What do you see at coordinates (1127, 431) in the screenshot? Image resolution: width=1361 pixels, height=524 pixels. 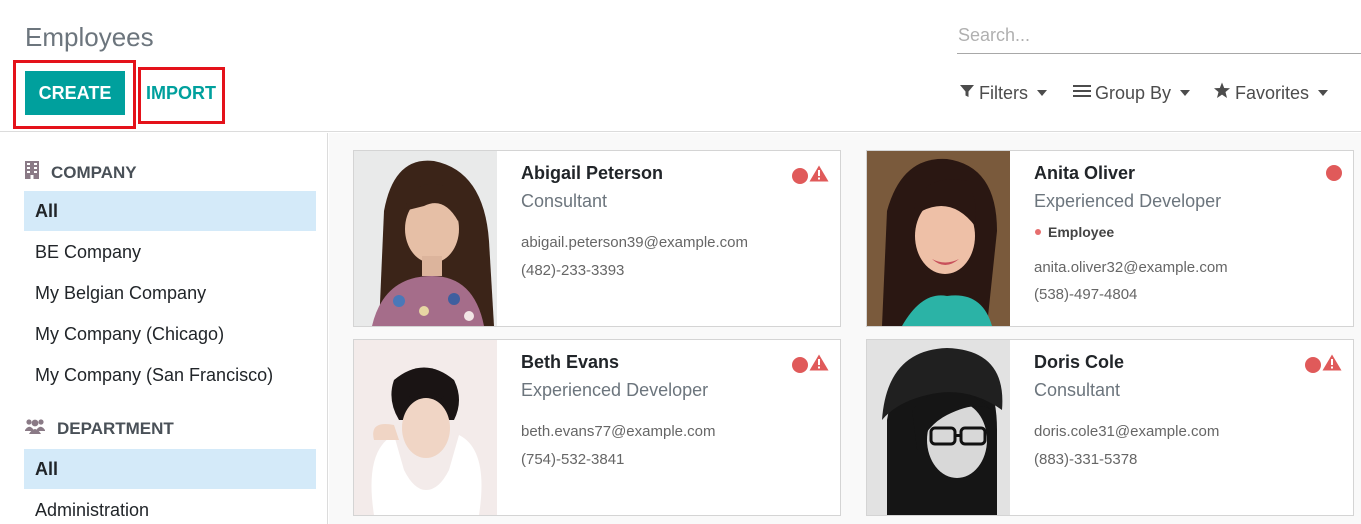 I see `employee-email: doris.cole31@example.com` at bounding box center [1127, 431].